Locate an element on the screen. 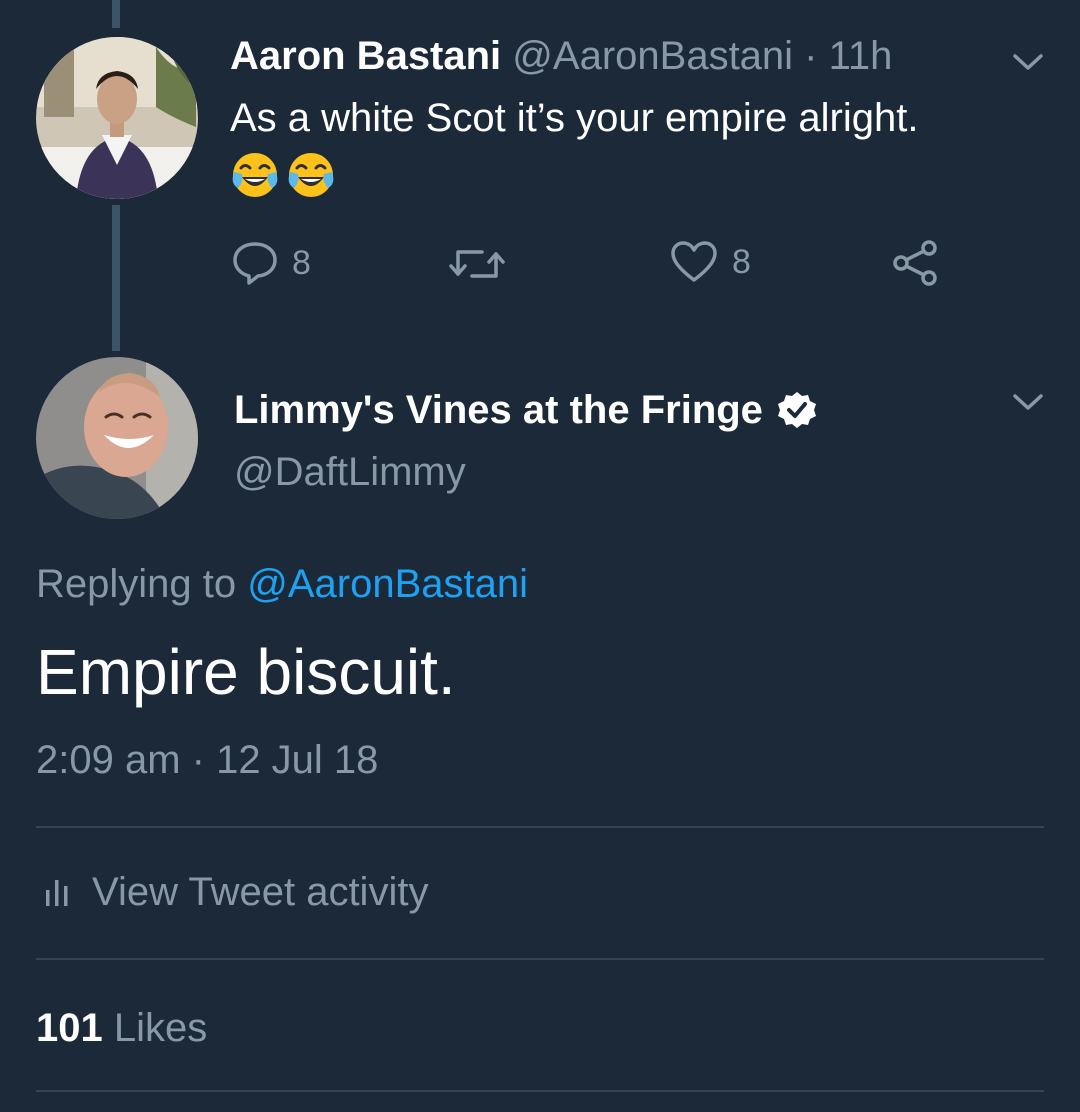 The image size is (1080, 1112). bar-chart-icon is located at coordinates (57, 893).